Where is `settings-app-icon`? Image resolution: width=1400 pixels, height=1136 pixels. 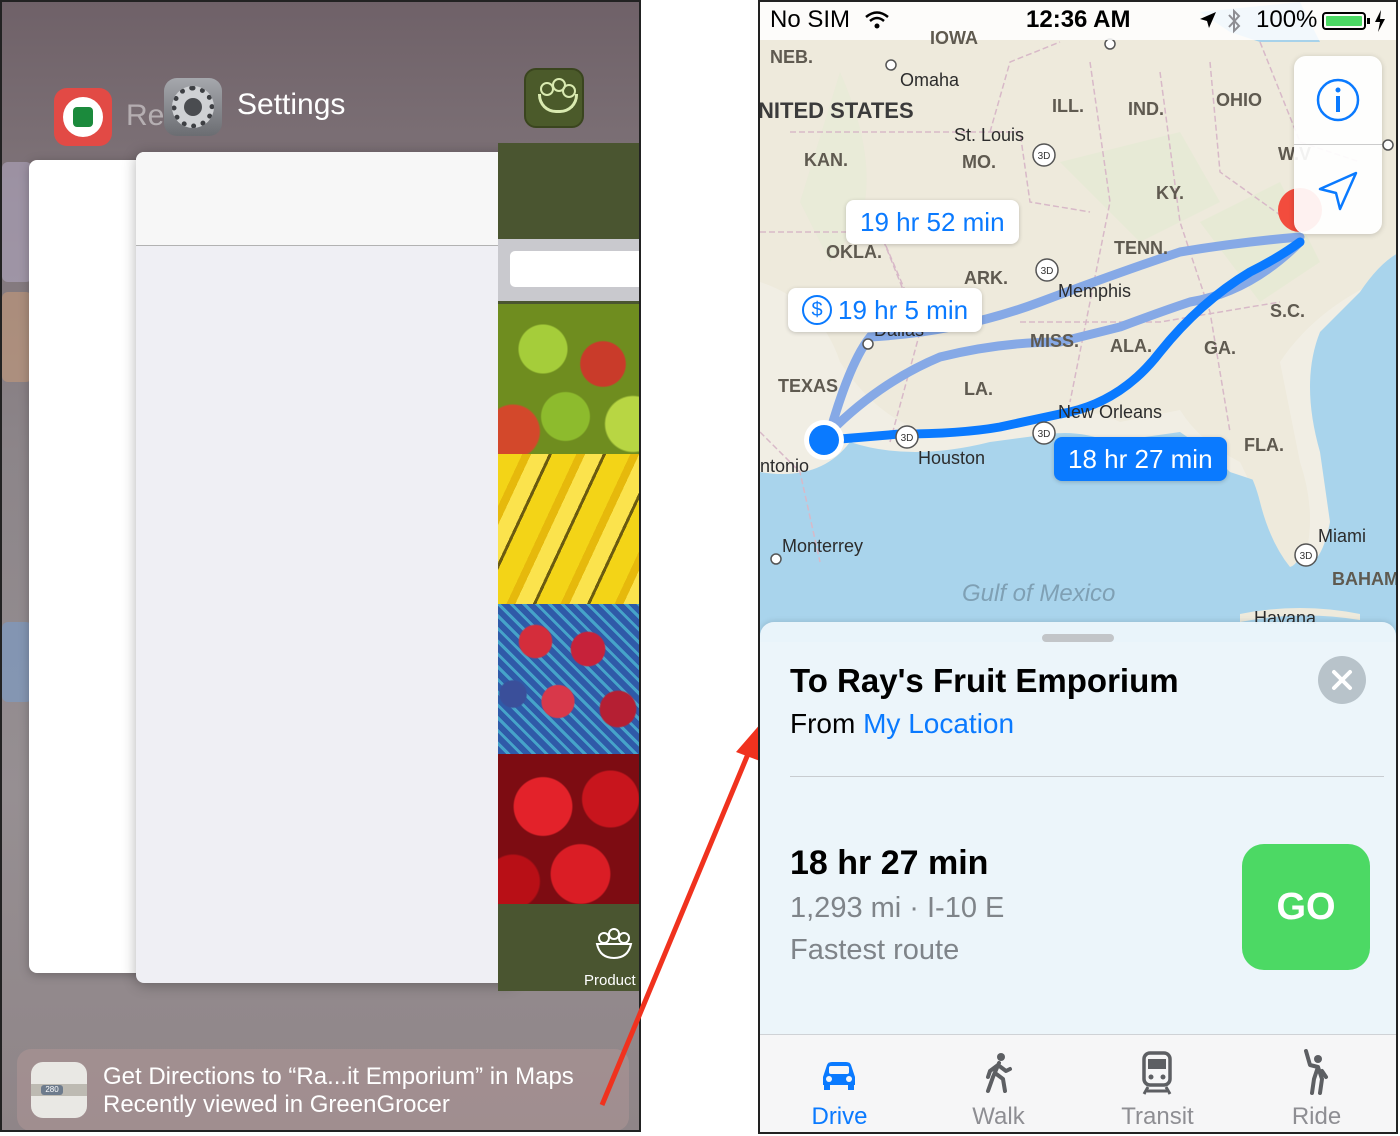
settings-app-icon is located at coordinates (193, 107).